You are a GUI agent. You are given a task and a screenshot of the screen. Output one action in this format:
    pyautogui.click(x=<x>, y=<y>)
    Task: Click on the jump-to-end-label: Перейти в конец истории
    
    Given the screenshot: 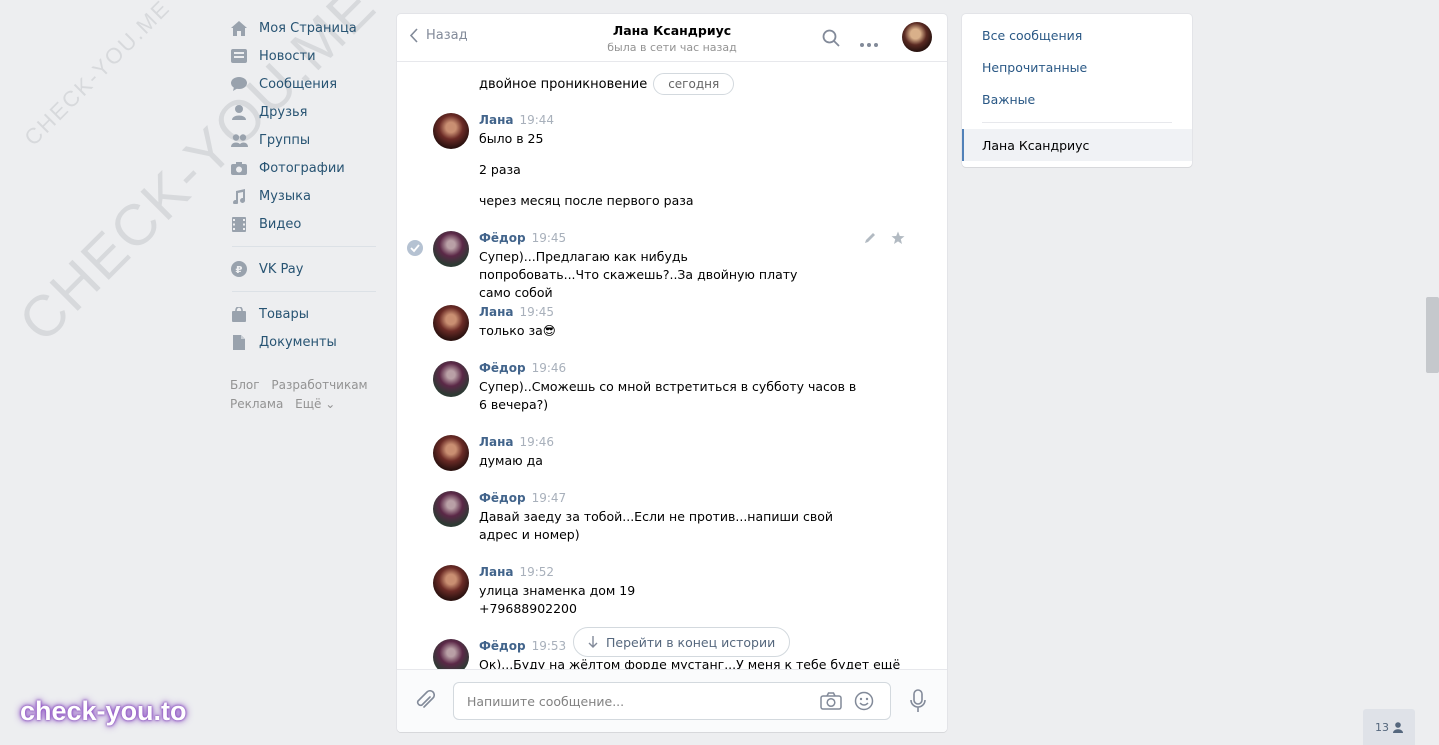 What is the action you would take?
    pyautogui.click(x=691, y=642)
    